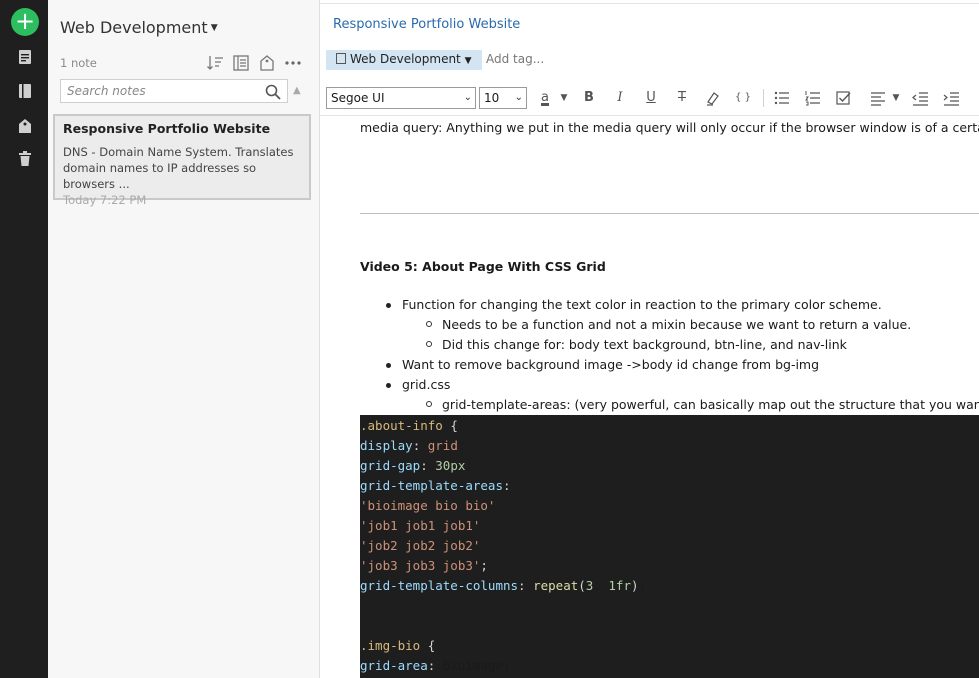  I want to click on font-family-value: Segoe UI, so click(358, 98).